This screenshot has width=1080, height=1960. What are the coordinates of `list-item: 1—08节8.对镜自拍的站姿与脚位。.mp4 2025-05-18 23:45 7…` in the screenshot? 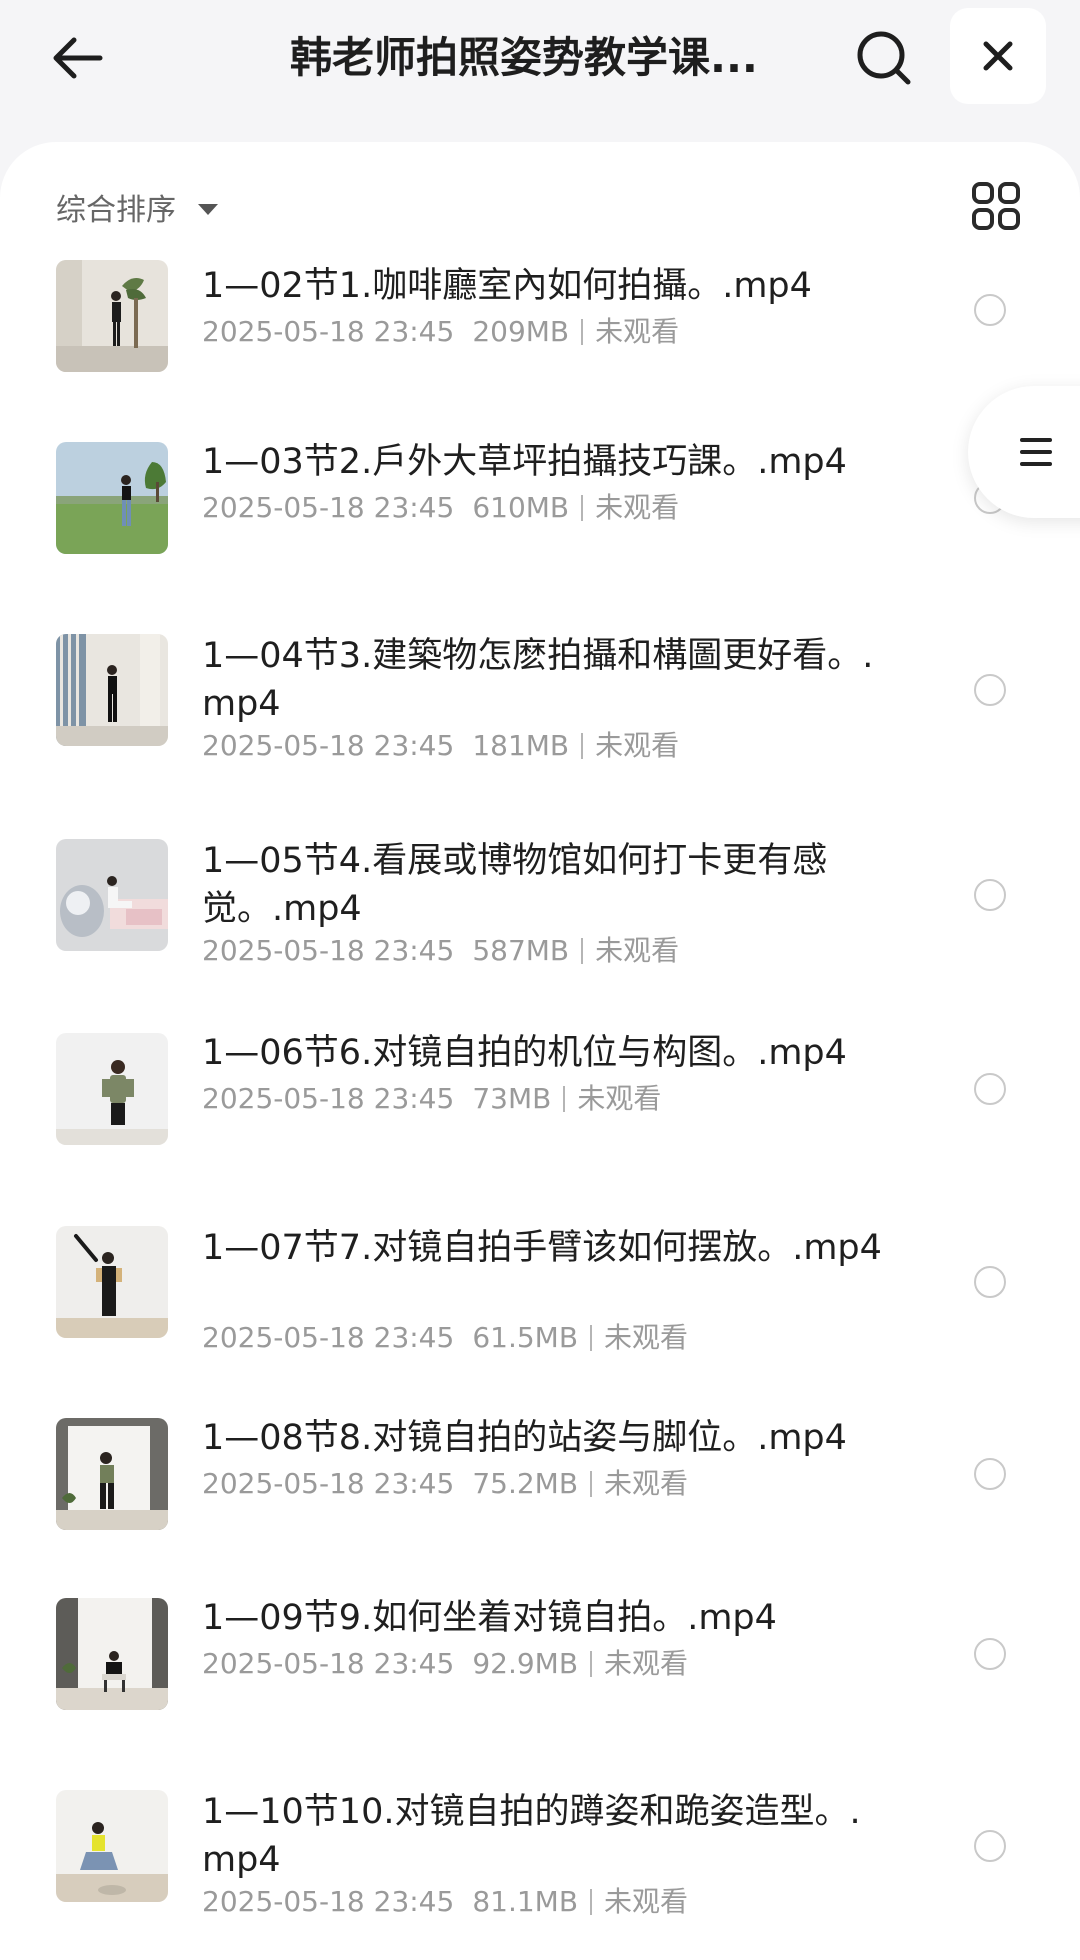 It's located at (540, 1488).